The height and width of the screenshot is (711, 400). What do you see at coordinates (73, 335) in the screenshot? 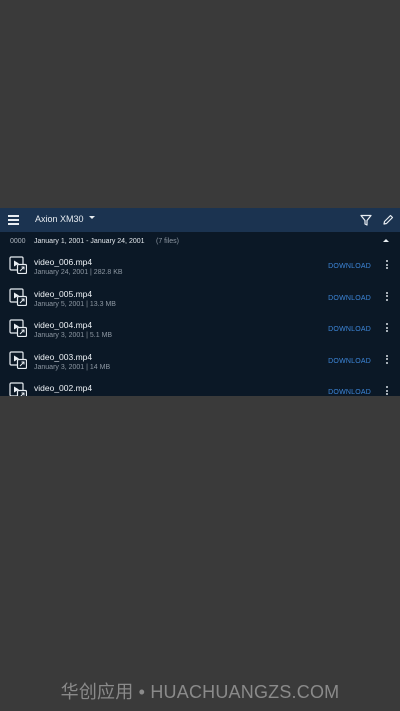
I see `file-meta: January 3, 2001 | 5.1 MB` at bounding box center [73, 335].